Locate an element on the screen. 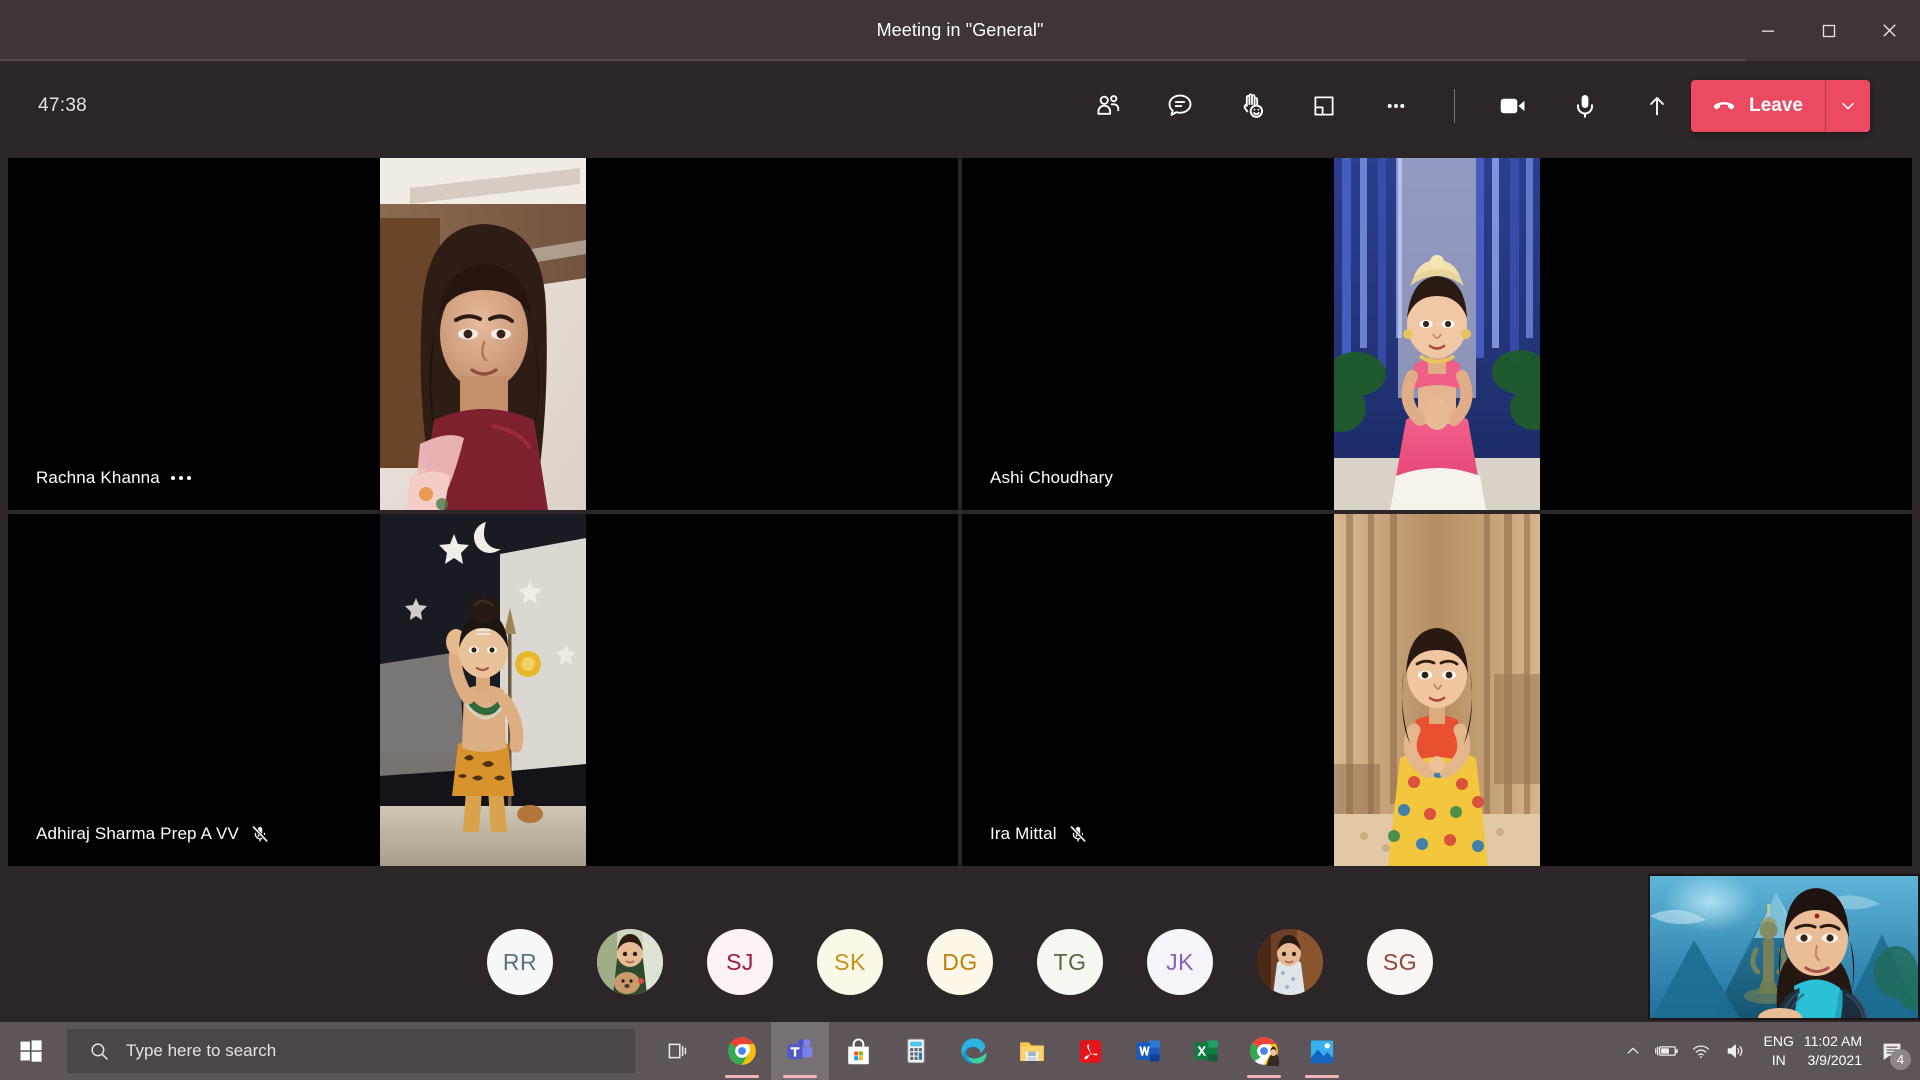  camera-icon is located at coordinates (1512, 105).